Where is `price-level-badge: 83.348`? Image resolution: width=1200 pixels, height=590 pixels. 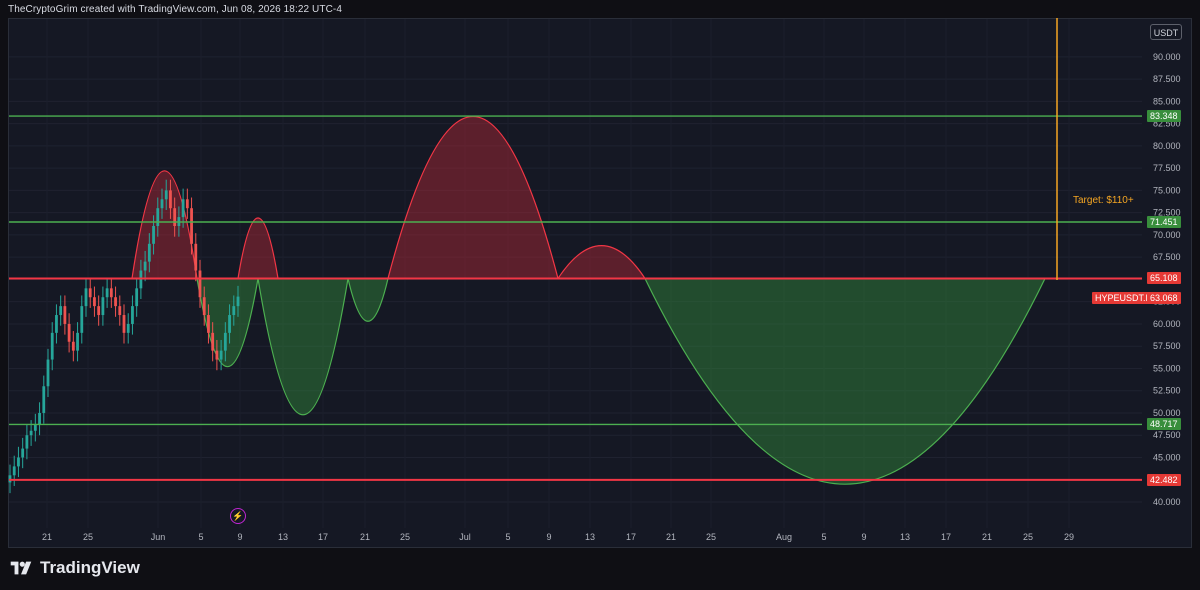 price-level-badge: 83.348 is located at coordinates (1164, 116).